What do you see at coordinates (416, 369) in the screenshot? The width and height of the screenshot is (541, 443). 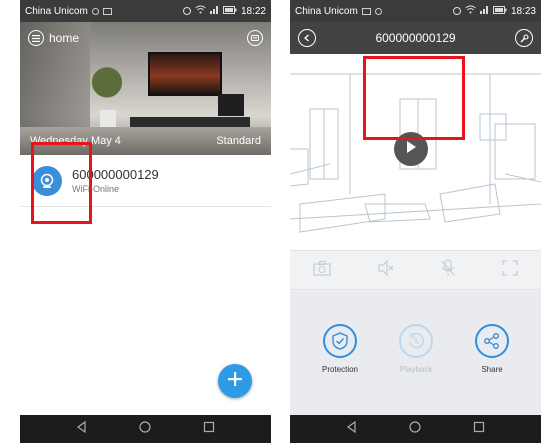 I see `playback-label: Playback` at bounding box center [416, 369].